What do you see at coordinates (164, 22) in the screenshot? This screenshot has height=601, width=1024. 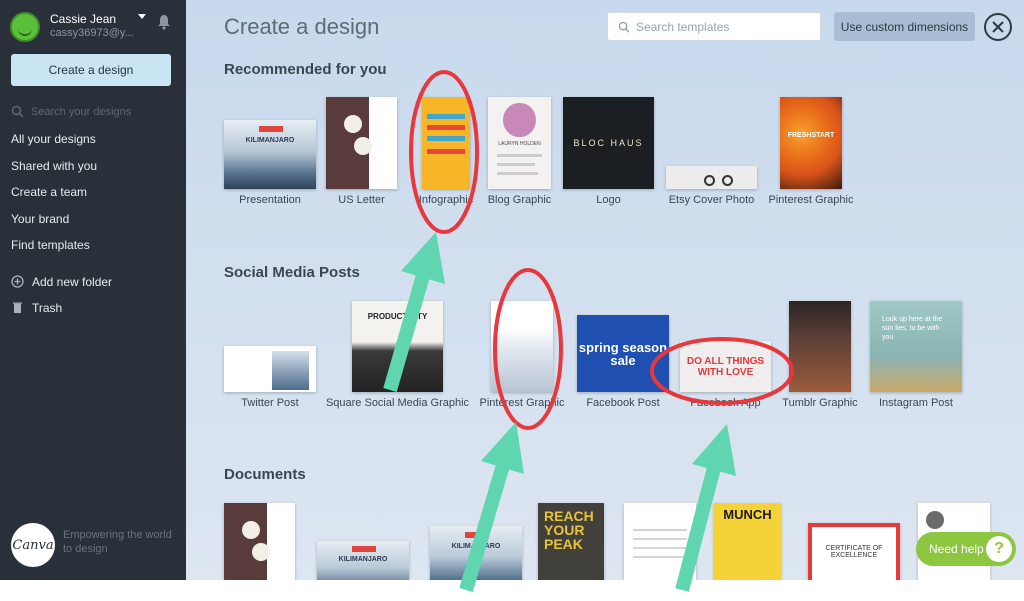 I see `bell-icon` at bounding box center [164, 22].